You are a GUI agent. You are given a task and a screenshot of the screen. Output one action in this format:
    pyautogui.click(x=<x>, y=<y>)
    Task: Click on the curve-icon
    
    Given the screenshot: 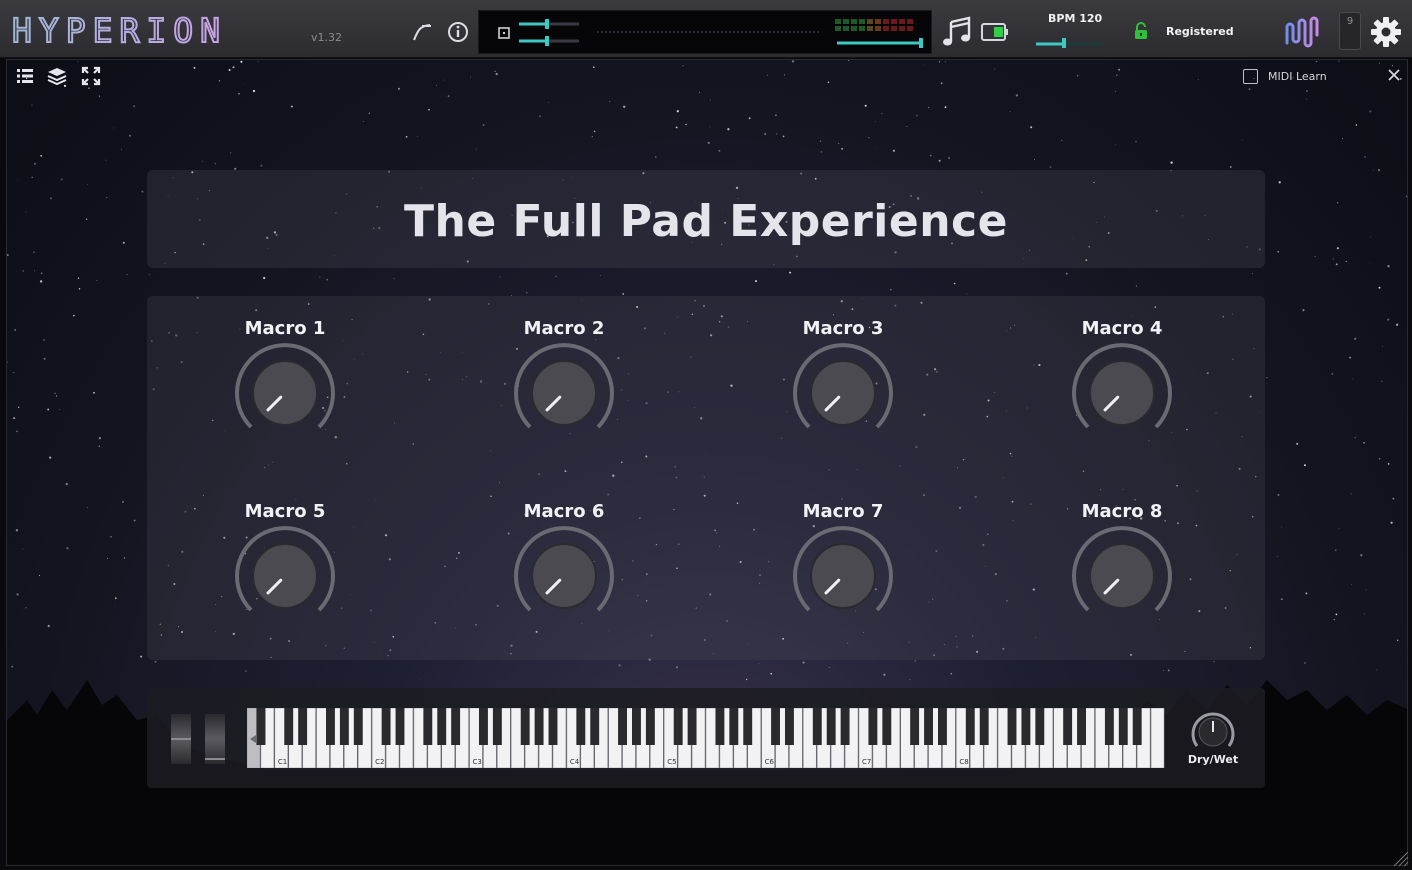 What is the action you would take?
    pyautogui.click(x=422, y=32)
    